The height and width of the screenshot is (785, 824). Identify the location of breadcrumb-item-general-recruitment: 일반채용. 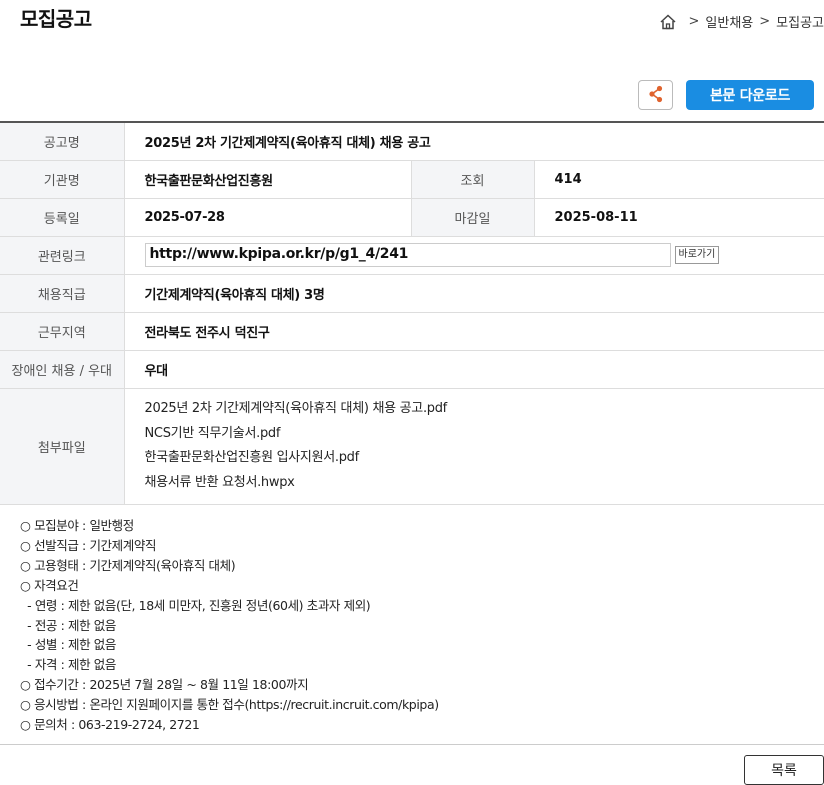
(729, 21).